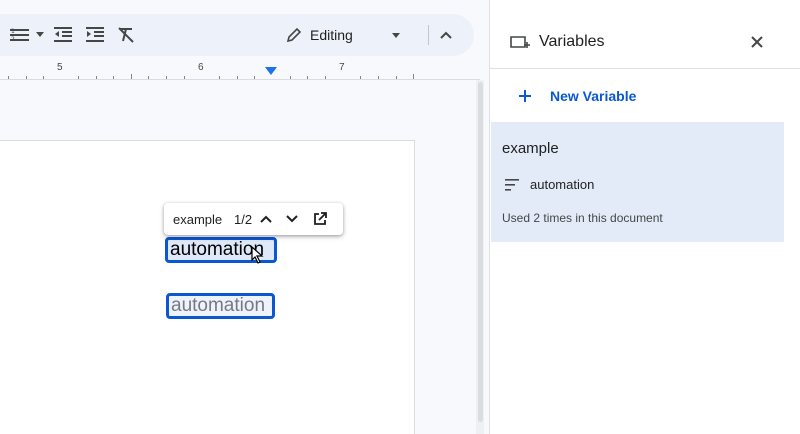 The height and width of the screenshot is (434, 800). I want to click on new-variable-button: New Variable, so click(577, 96).